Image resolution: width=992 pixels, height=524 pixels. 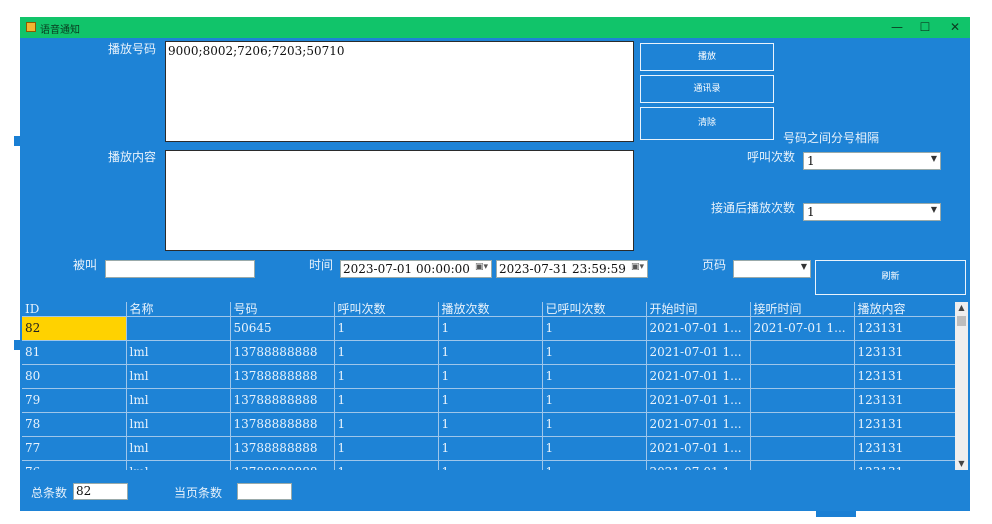 What do you see at coordinates (890, 277) in the screenshot?
I see `refresh-button: 刷新` at bounding box center [890, 277].